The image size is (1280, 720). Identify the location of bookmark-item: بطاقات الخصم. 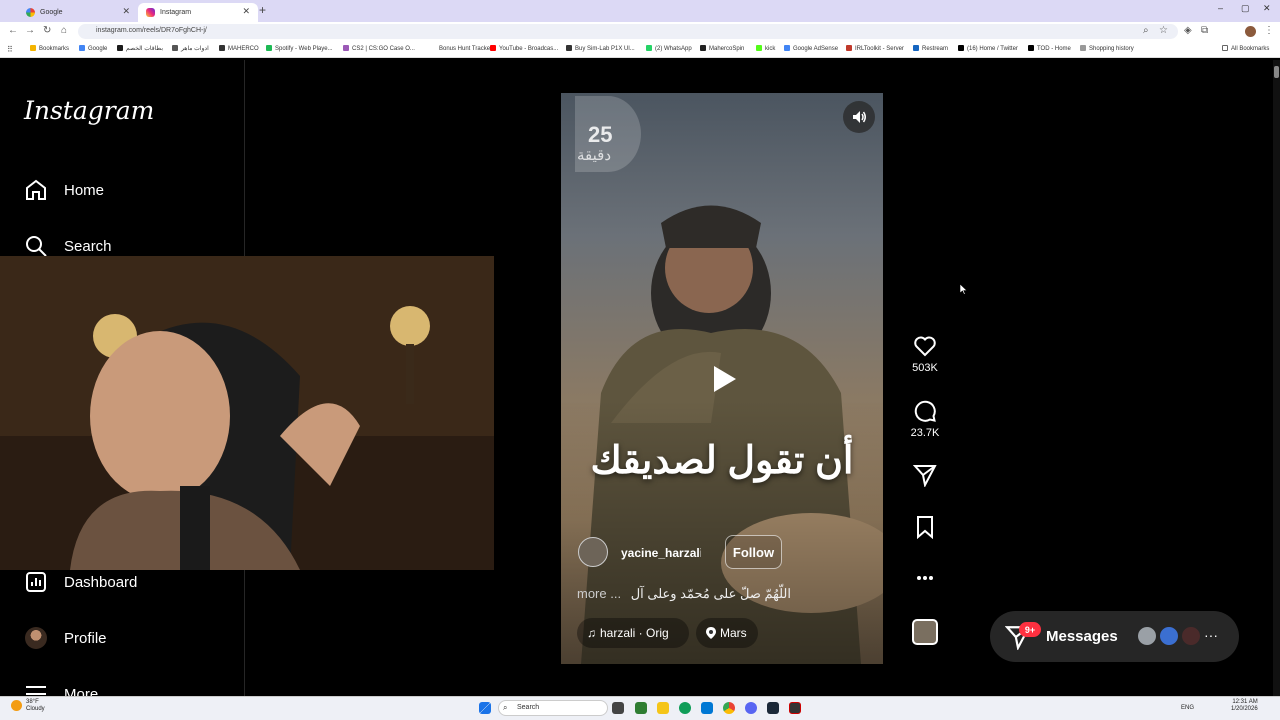
(140, 48).